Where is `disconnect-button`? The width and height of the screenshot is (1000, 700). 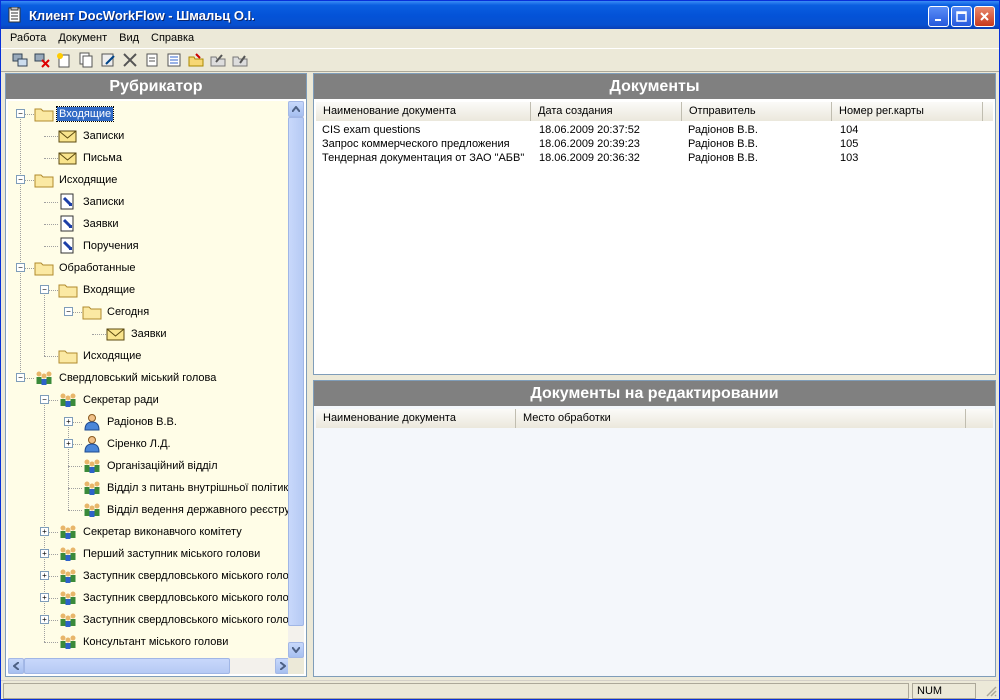
disconnect-button is located at coordinates (42, 60).